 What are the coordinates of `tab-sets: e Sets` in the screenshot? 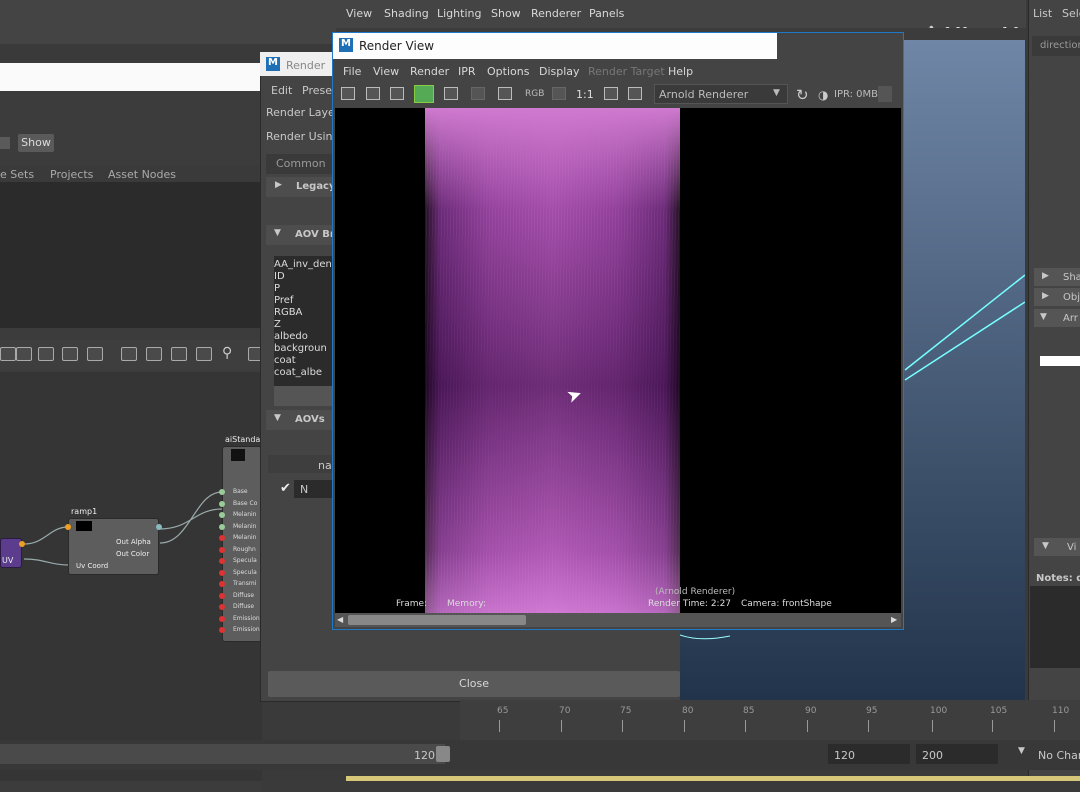 It's located at (17, 174).